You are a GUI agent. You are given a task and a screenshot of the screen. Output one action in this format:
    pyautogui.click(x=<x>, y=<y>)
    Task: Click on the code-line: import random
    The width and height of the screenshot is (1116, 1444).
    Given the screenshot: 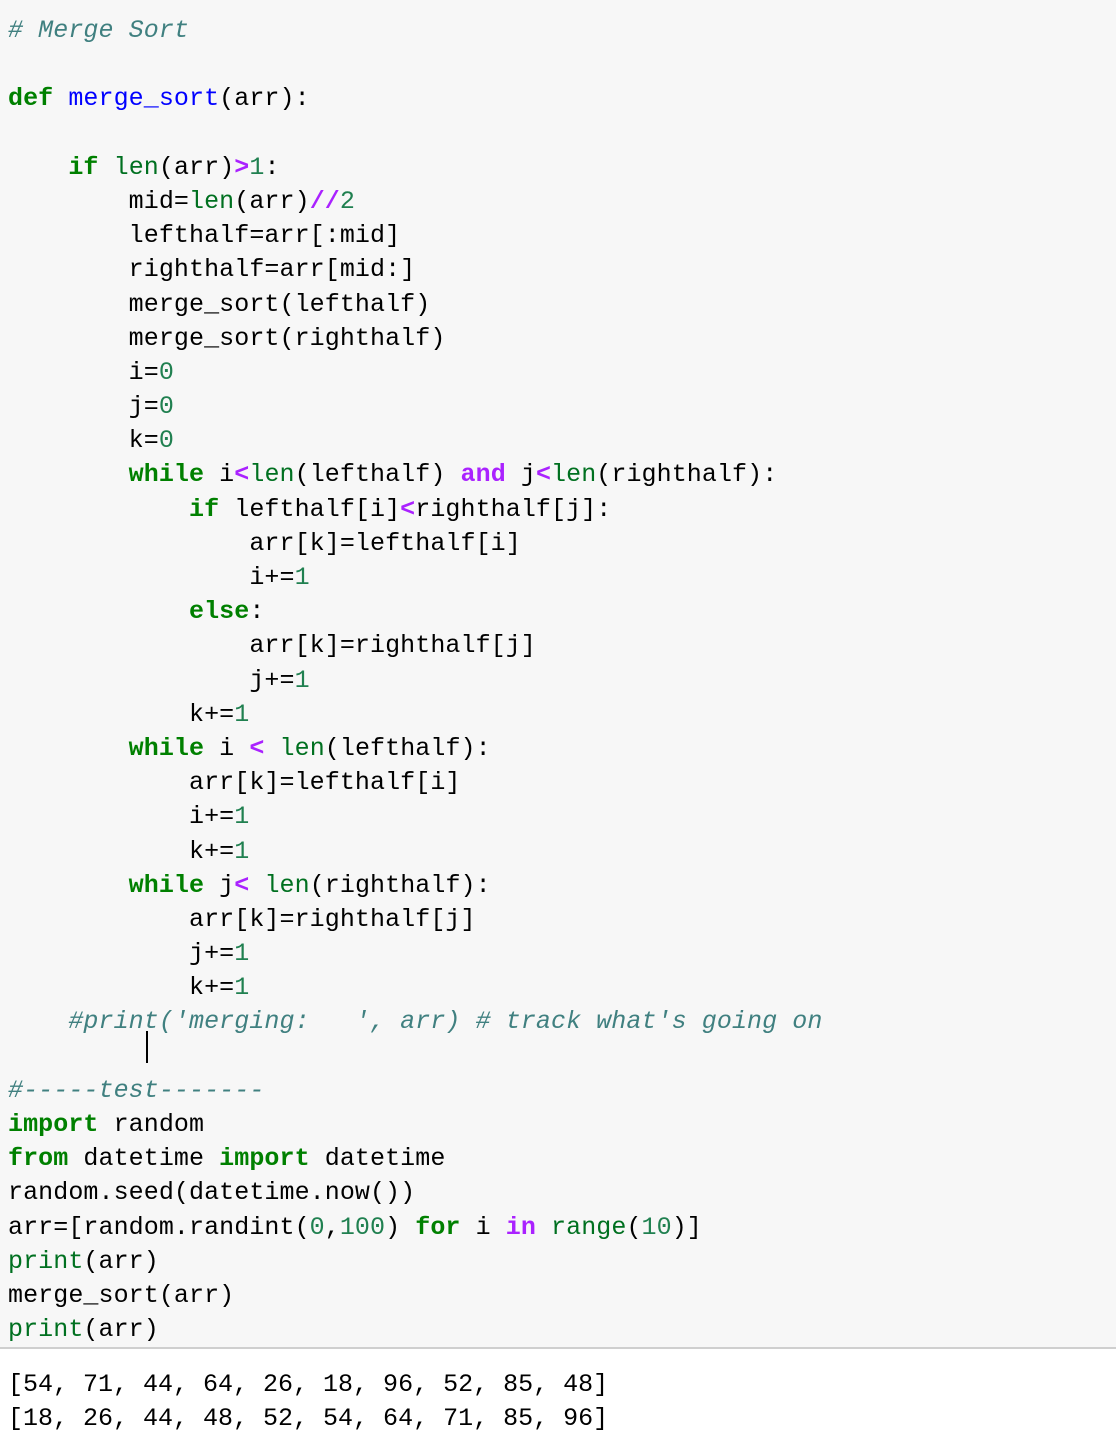 What is the action you would take?
    pyautogui.click(x=562, y=1125)
    